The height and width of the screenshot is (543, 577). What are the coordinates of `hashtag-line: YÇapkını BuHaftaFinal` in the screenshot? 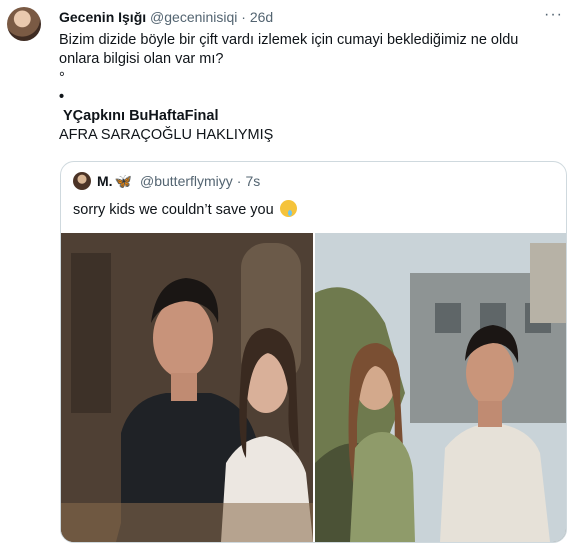 It's located at (141, 116).